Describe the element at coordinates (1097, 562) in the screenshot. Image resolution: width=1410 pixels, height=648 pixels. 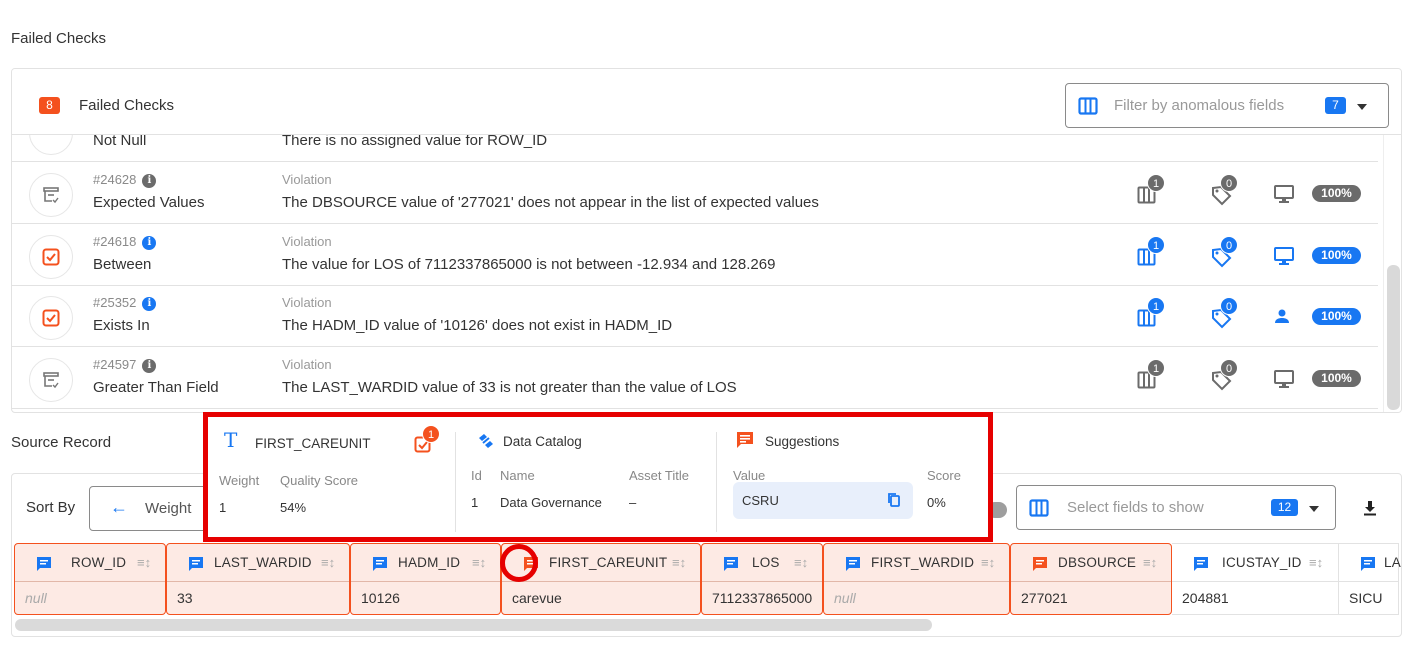
I see `column-name: DBSOURCE` at that location.